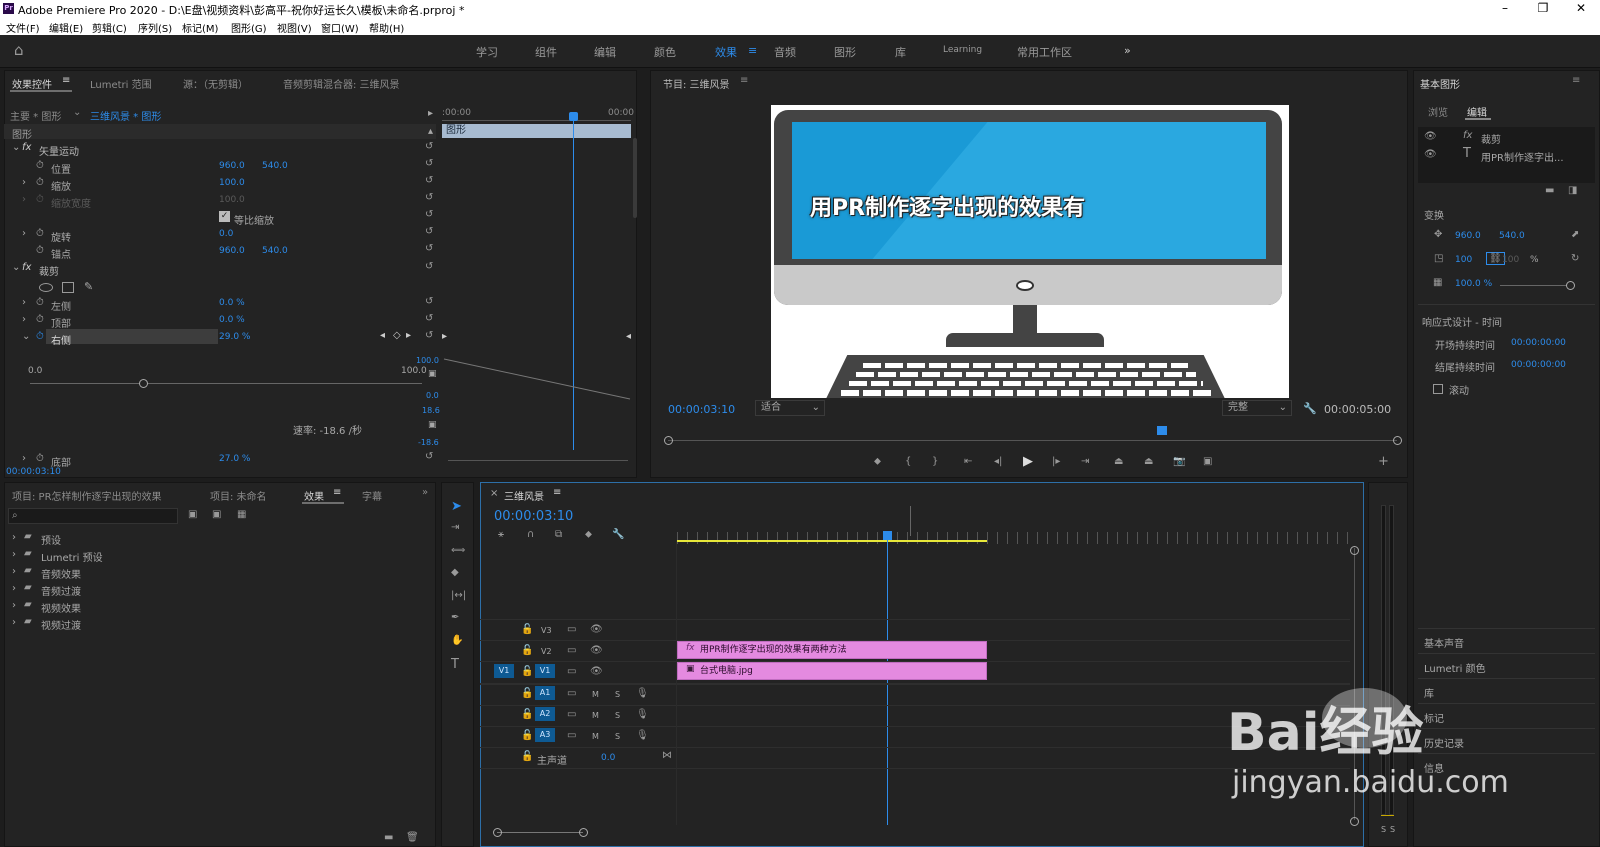 Image resolution: width=1600 pixels, height=847 pixels. What do you see at coordinates (215, 83) in the screenshot?
I see `tab-source: 源：（无剪辑）` at bounding box center [215, 83].